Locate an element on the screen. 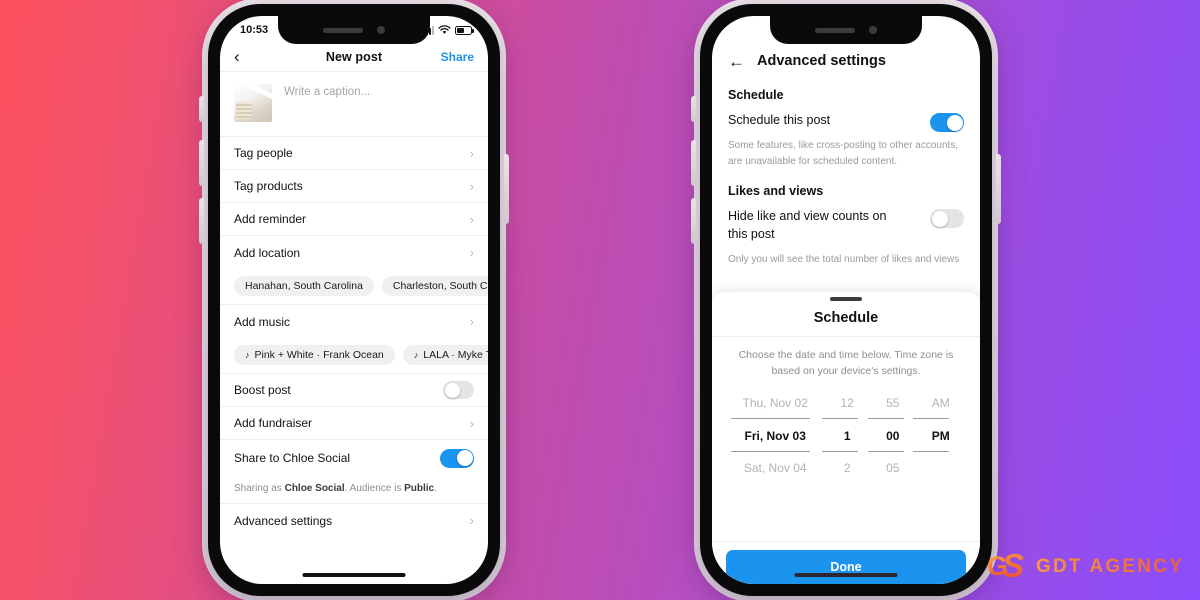  boost-post-toggle is located at coordinates (458, 390).